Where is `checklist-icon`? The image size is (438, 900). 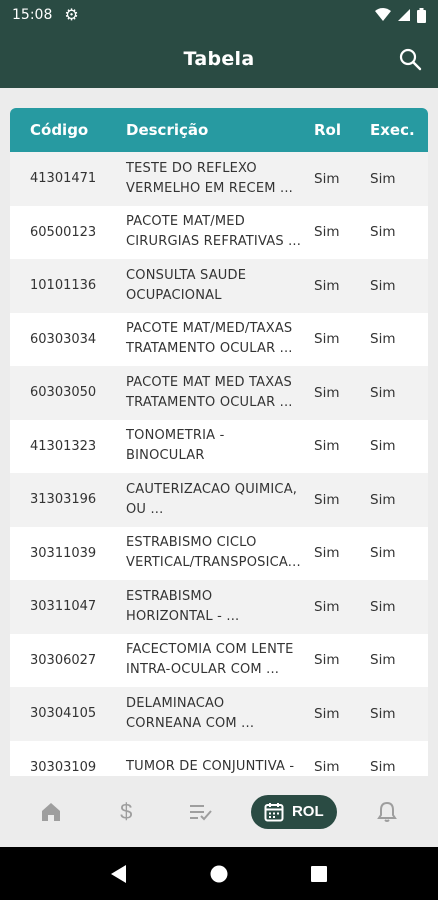
checklist-icon is located at coordinates (200, 812).